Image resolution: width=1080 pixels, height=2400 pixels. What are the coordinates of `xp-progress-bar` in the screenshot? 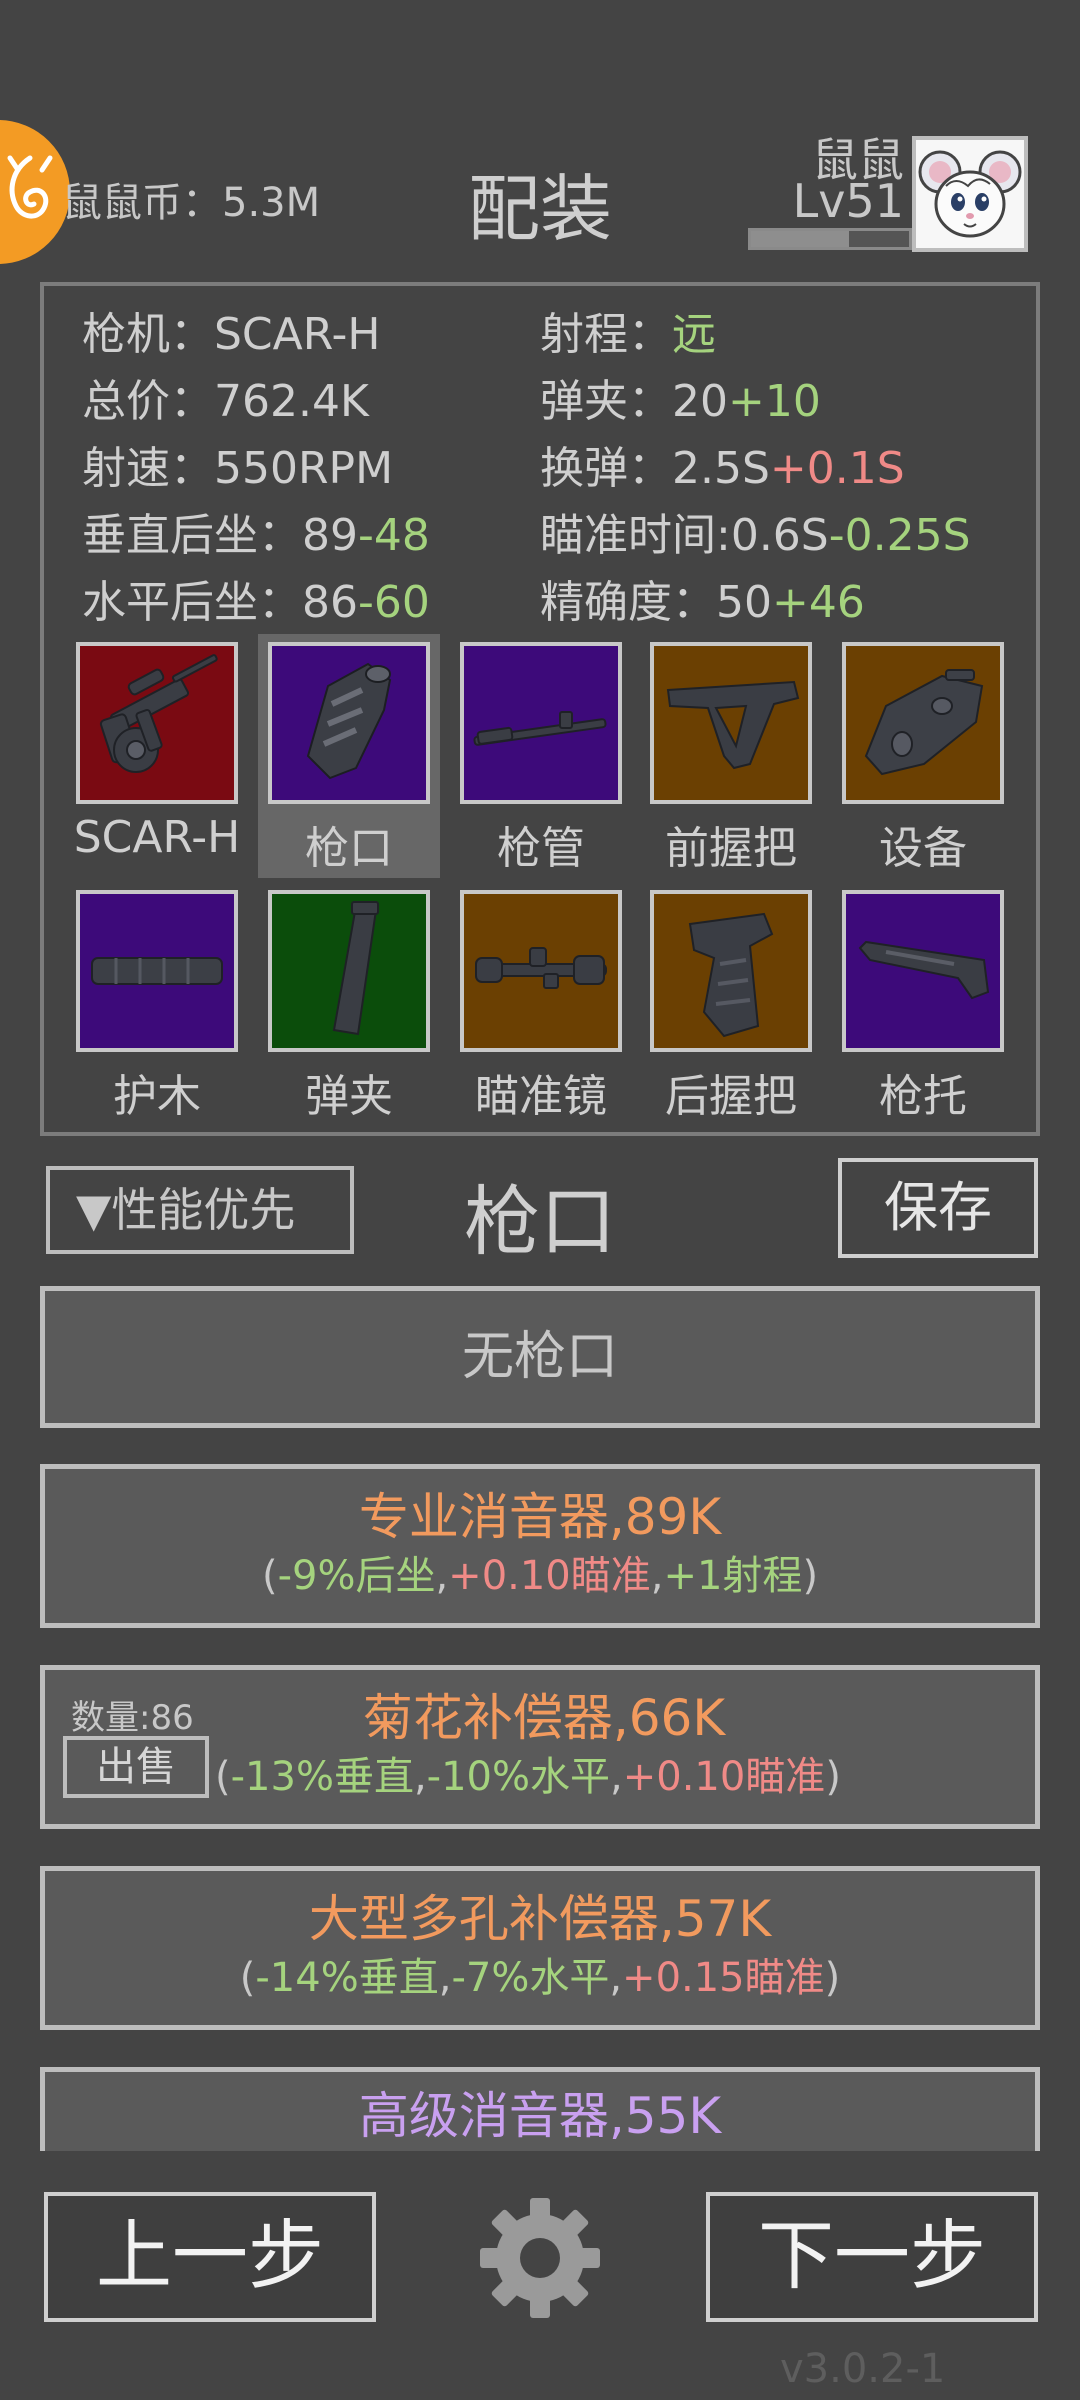 It's located at (830, 239).